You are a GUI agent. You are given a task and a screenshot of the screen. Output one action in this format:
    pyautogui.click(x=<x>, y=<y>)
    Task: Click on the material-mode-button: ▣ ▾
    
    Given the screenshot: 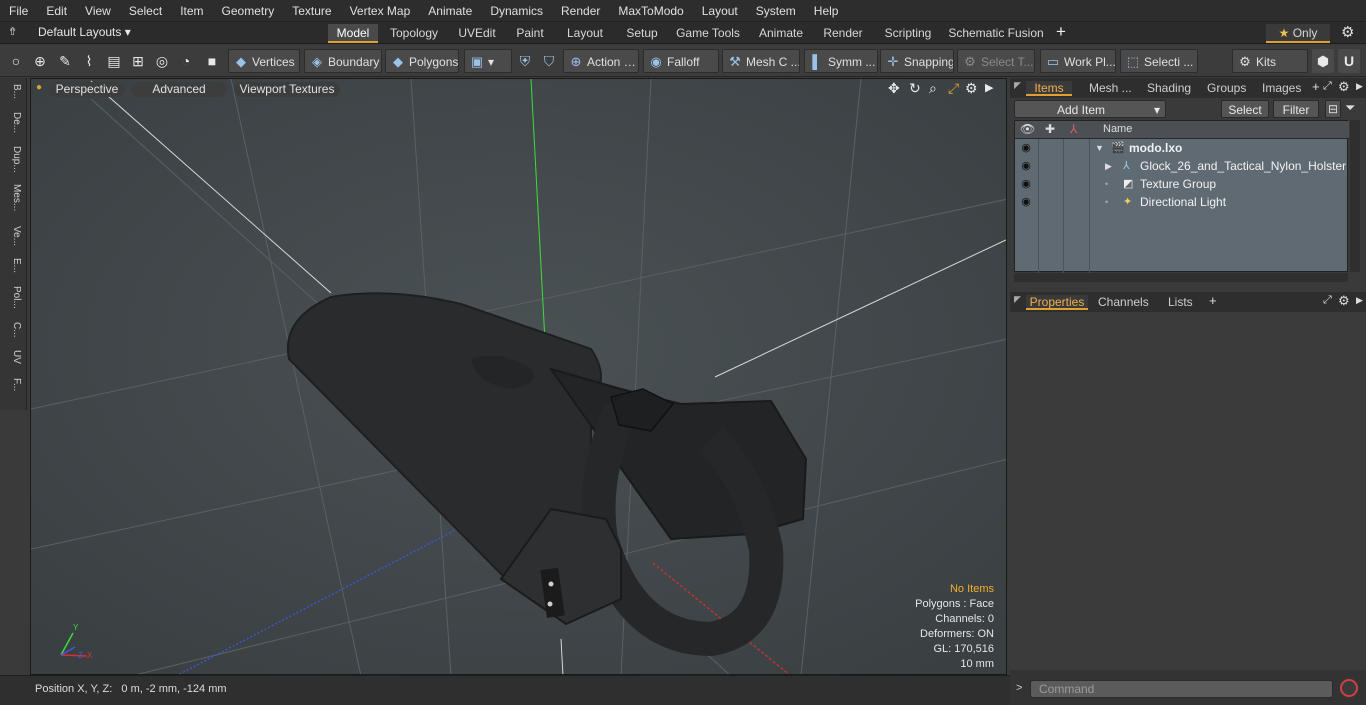 What is the action you would take?
    pyautogui.click(x=488, y=61)
    